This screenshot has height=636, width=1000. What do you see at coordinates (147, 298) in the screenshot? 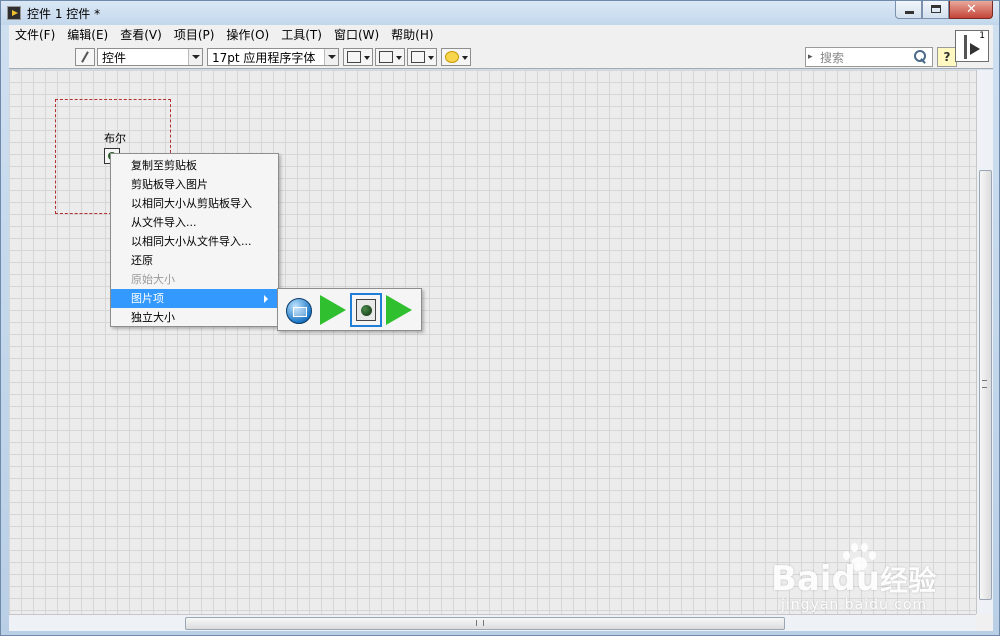
I see `menu-picture-item-label: 图片项` at bounding box center [147, 298].